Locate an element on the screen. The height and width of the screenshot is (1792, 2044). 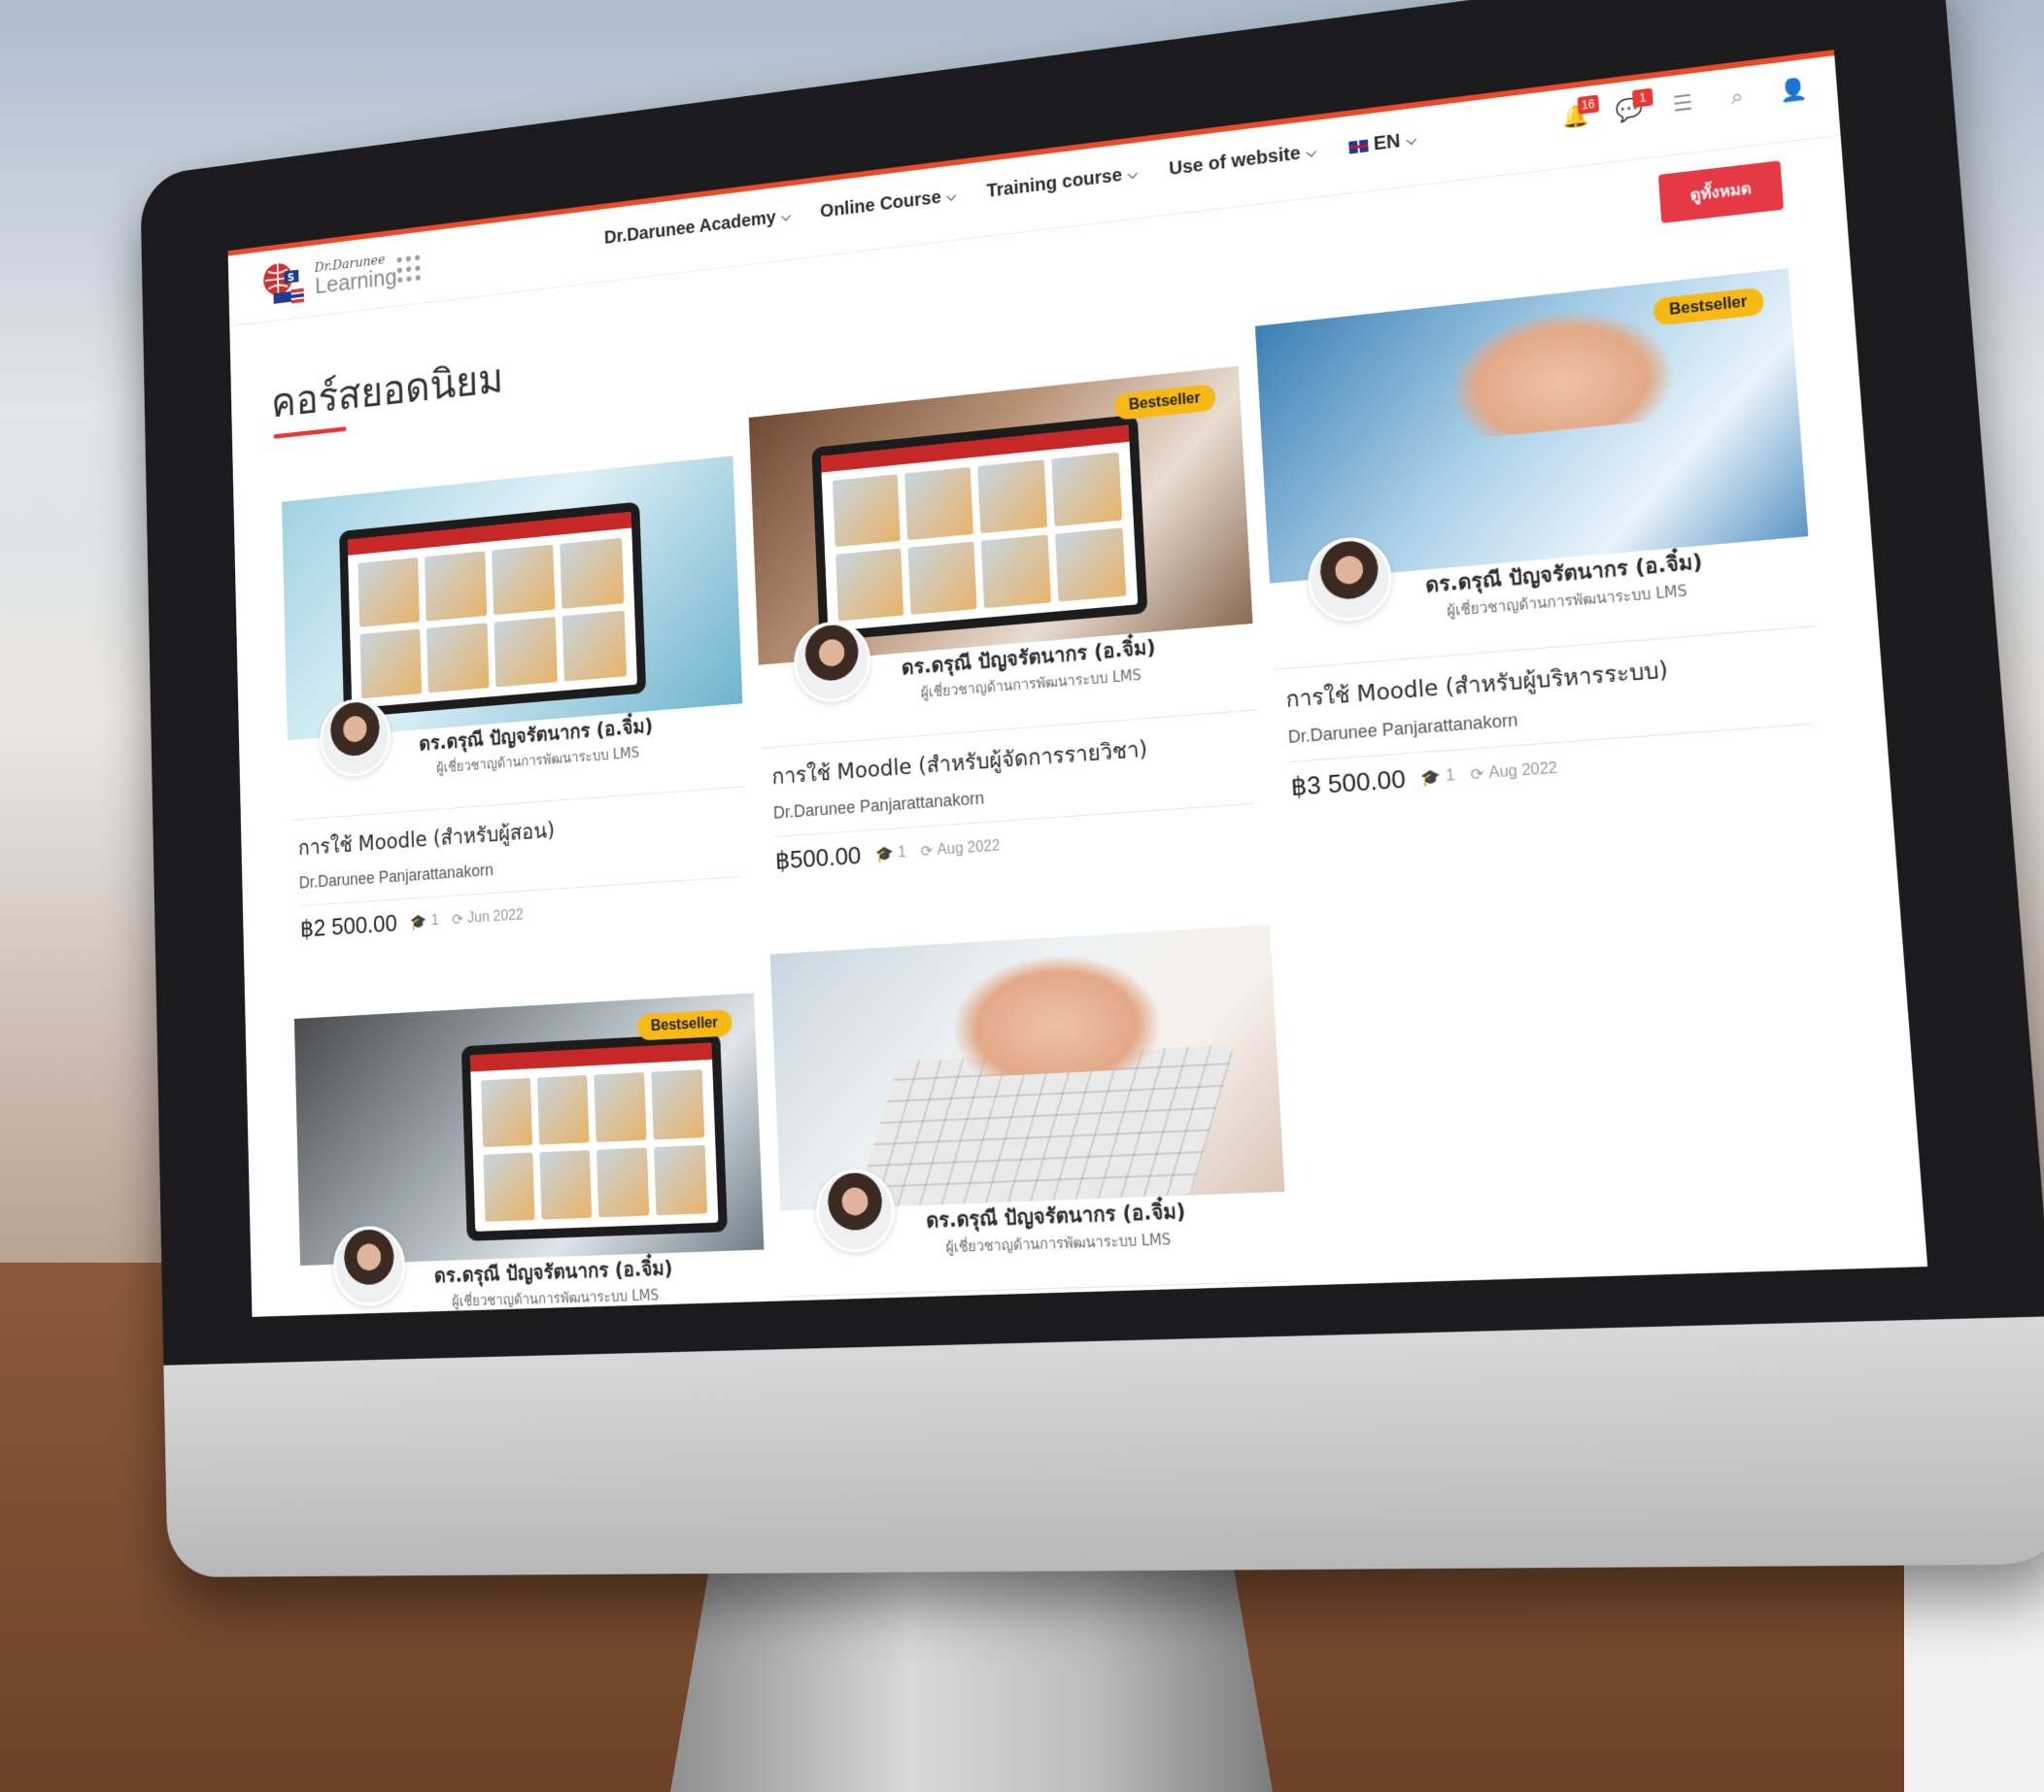
course-price: ฿500.00 is located at coordinates (818, 858).